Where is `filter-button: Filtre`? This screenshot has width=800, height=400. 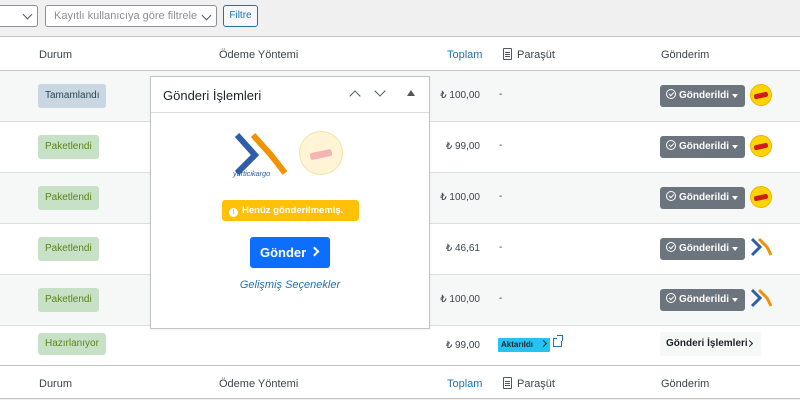 filter-button: Filtre is located at coordinates (240, 16).